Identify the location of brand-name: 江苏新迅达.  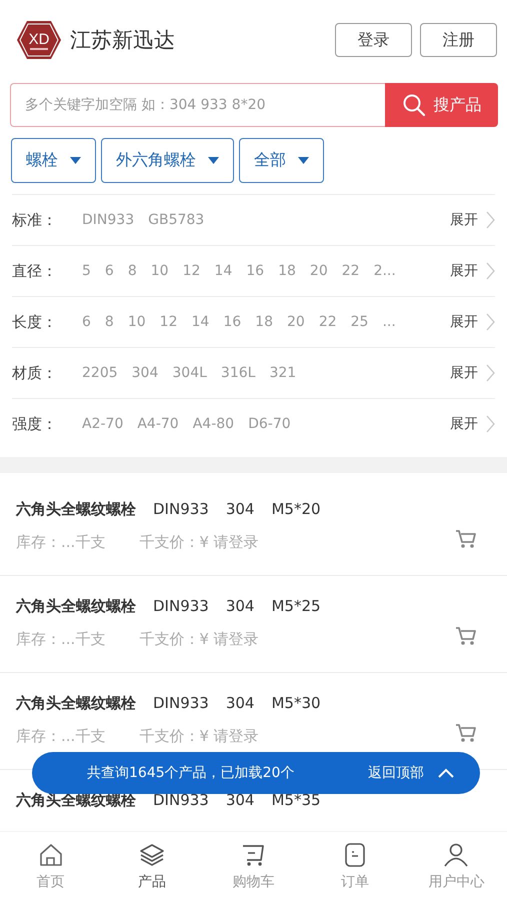
(123, 40).